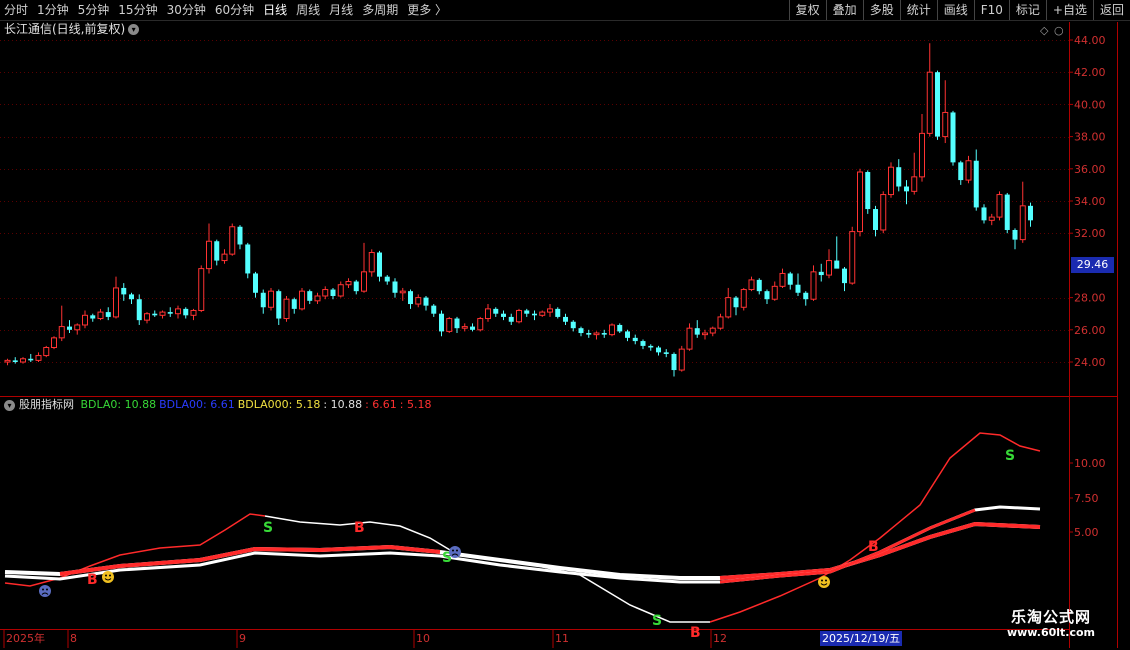 Image resolution: width=1130 pixels, height=650 pixels. I want to click on menu-icon: ○, so click(1059, 30).